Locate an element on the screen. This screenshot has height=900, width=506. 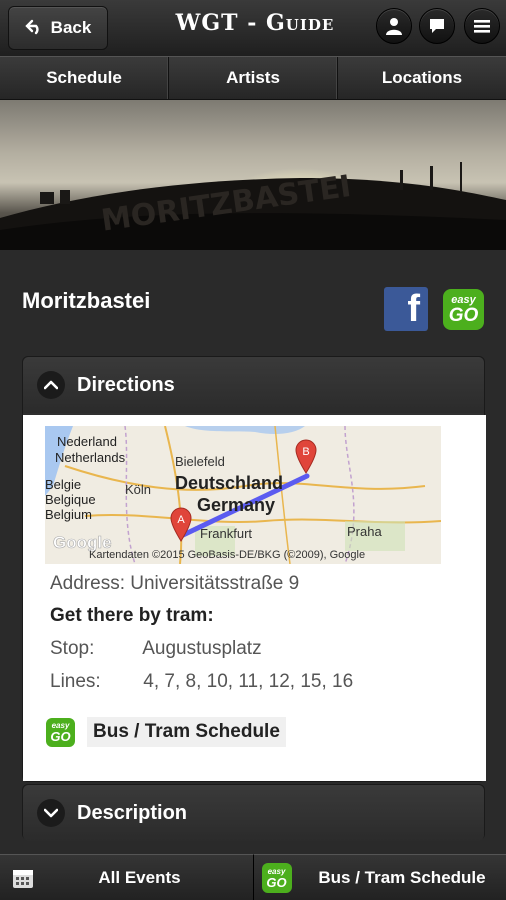
all-events-label: All Events is located at coordinates (139, 877).